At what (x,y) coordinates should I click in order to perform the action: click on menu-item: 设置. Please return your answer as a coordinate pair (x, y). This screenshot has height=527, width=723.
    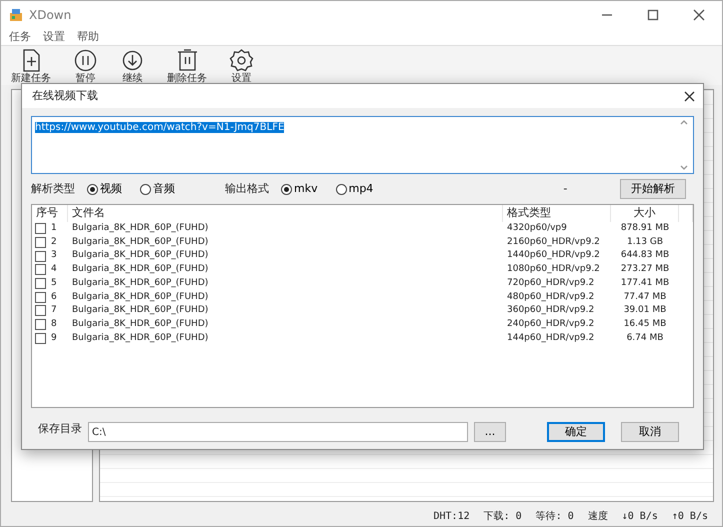
    Looking at the image, I should click on (54, 37).